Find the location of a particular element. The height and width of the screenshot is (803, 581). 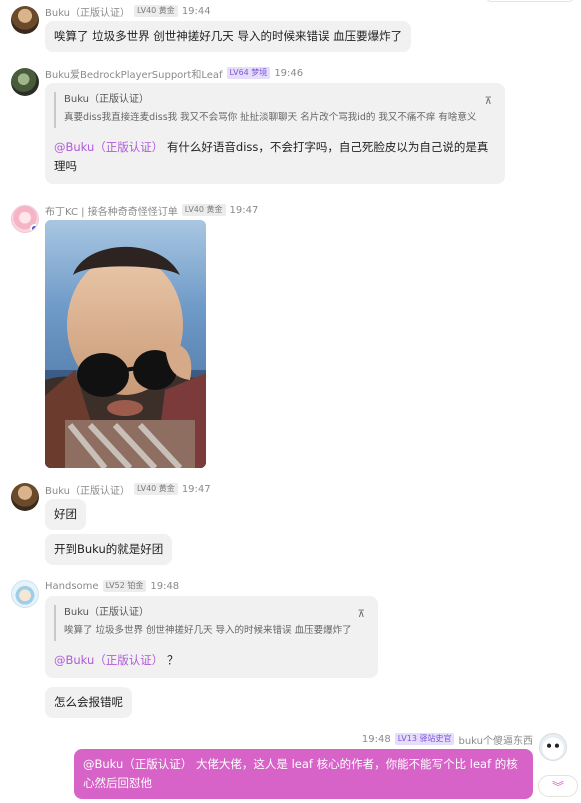

message-bubble: 唉算了 垃圾多世界 创世神搓好几天 导入的时候来错误 血压要爆炸了 is located at coordinates (228, 36).